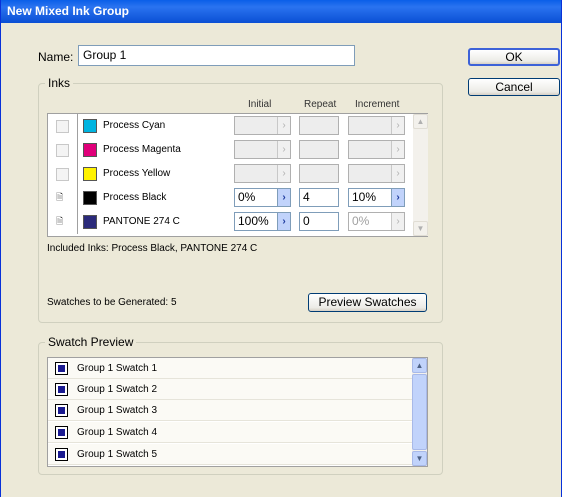 The width and height of the screenshot is (562, 497). Describe the element at coordinates (137, 173) in the screenshot. I see `ink-name: Process Yellow` at that location.